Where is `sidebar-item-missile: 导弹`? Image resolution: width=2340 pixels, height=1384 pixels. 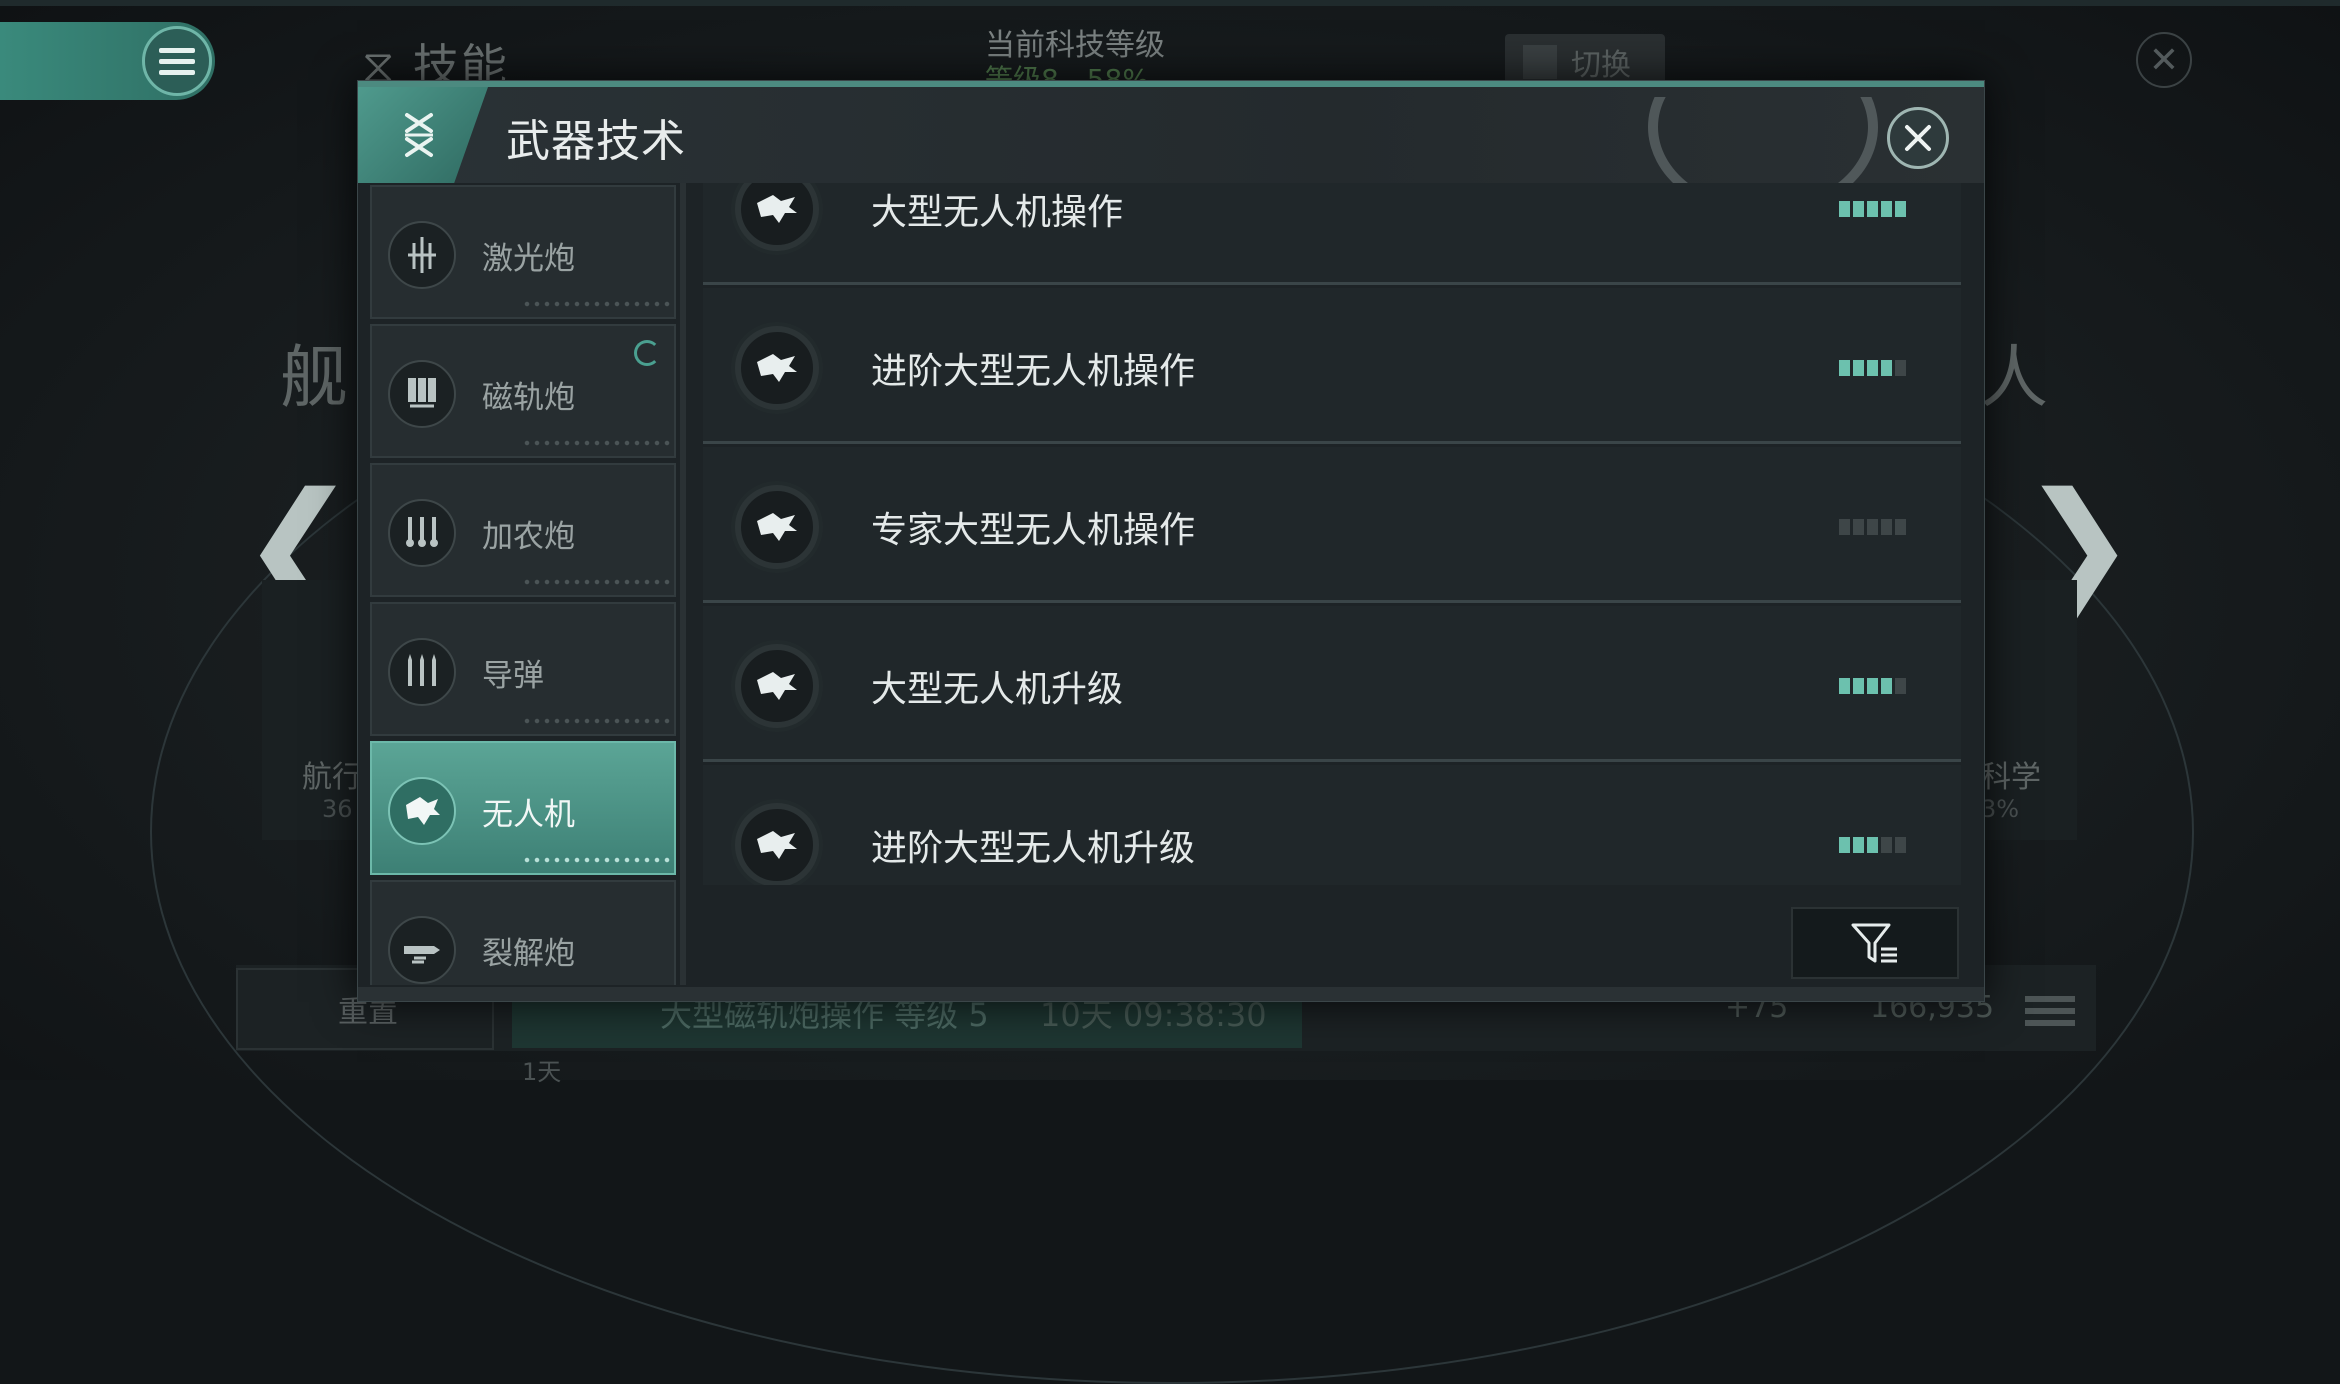
sidebar-item-missile: 导弹 is located at coordinates (523, 669).